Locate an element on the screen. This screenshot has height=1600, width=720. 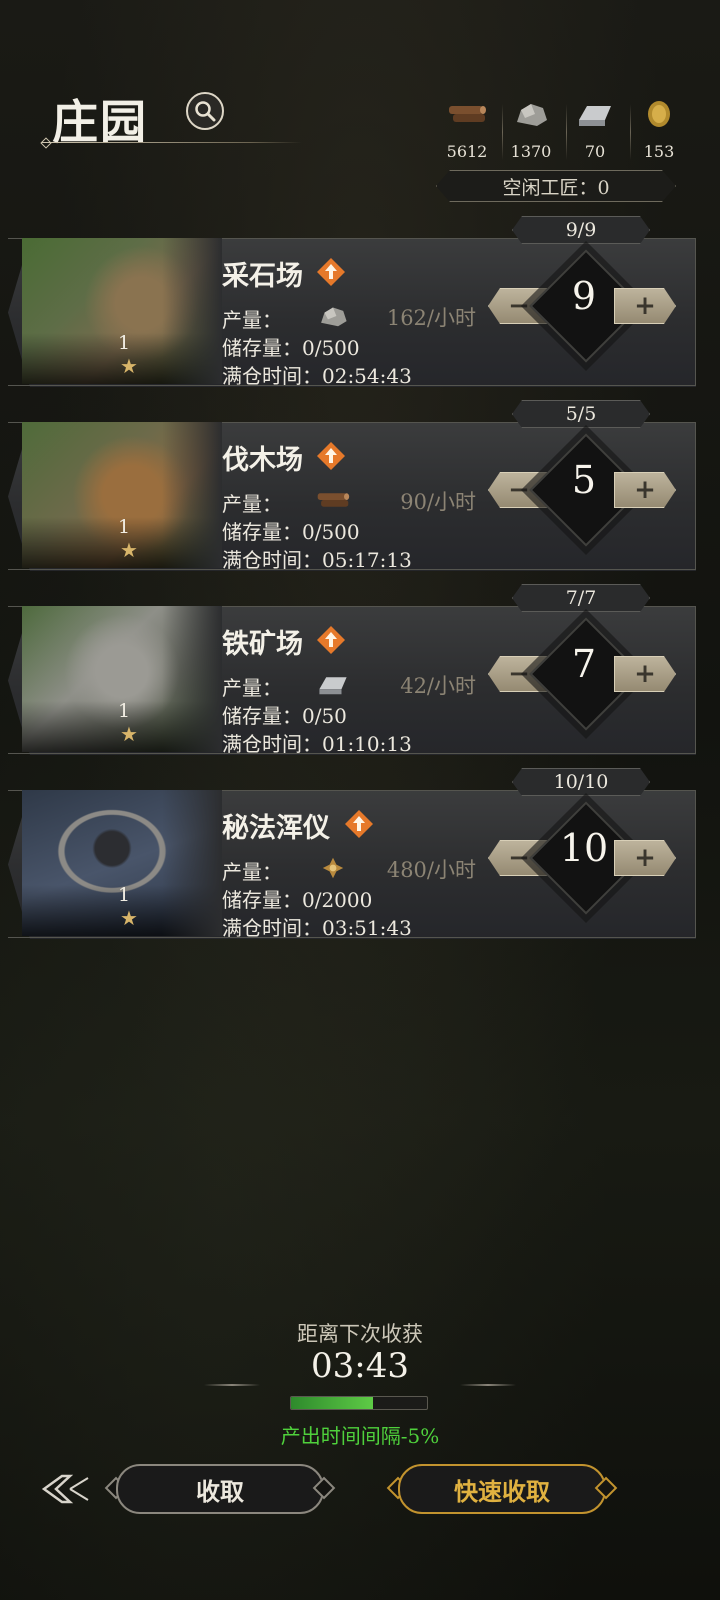
resource-value: 1370 is located at coordinates (531, 151).